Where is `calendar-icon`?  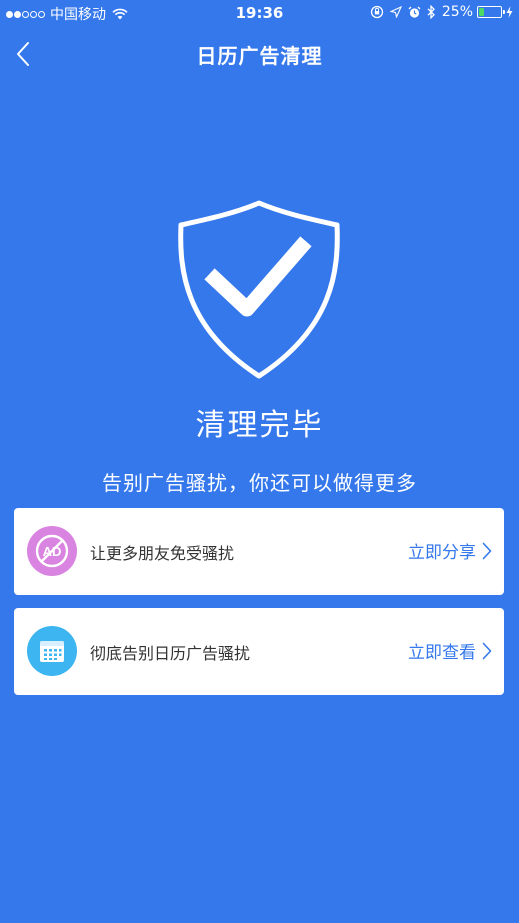
calendar-icon is located at coordinates (52, 651).